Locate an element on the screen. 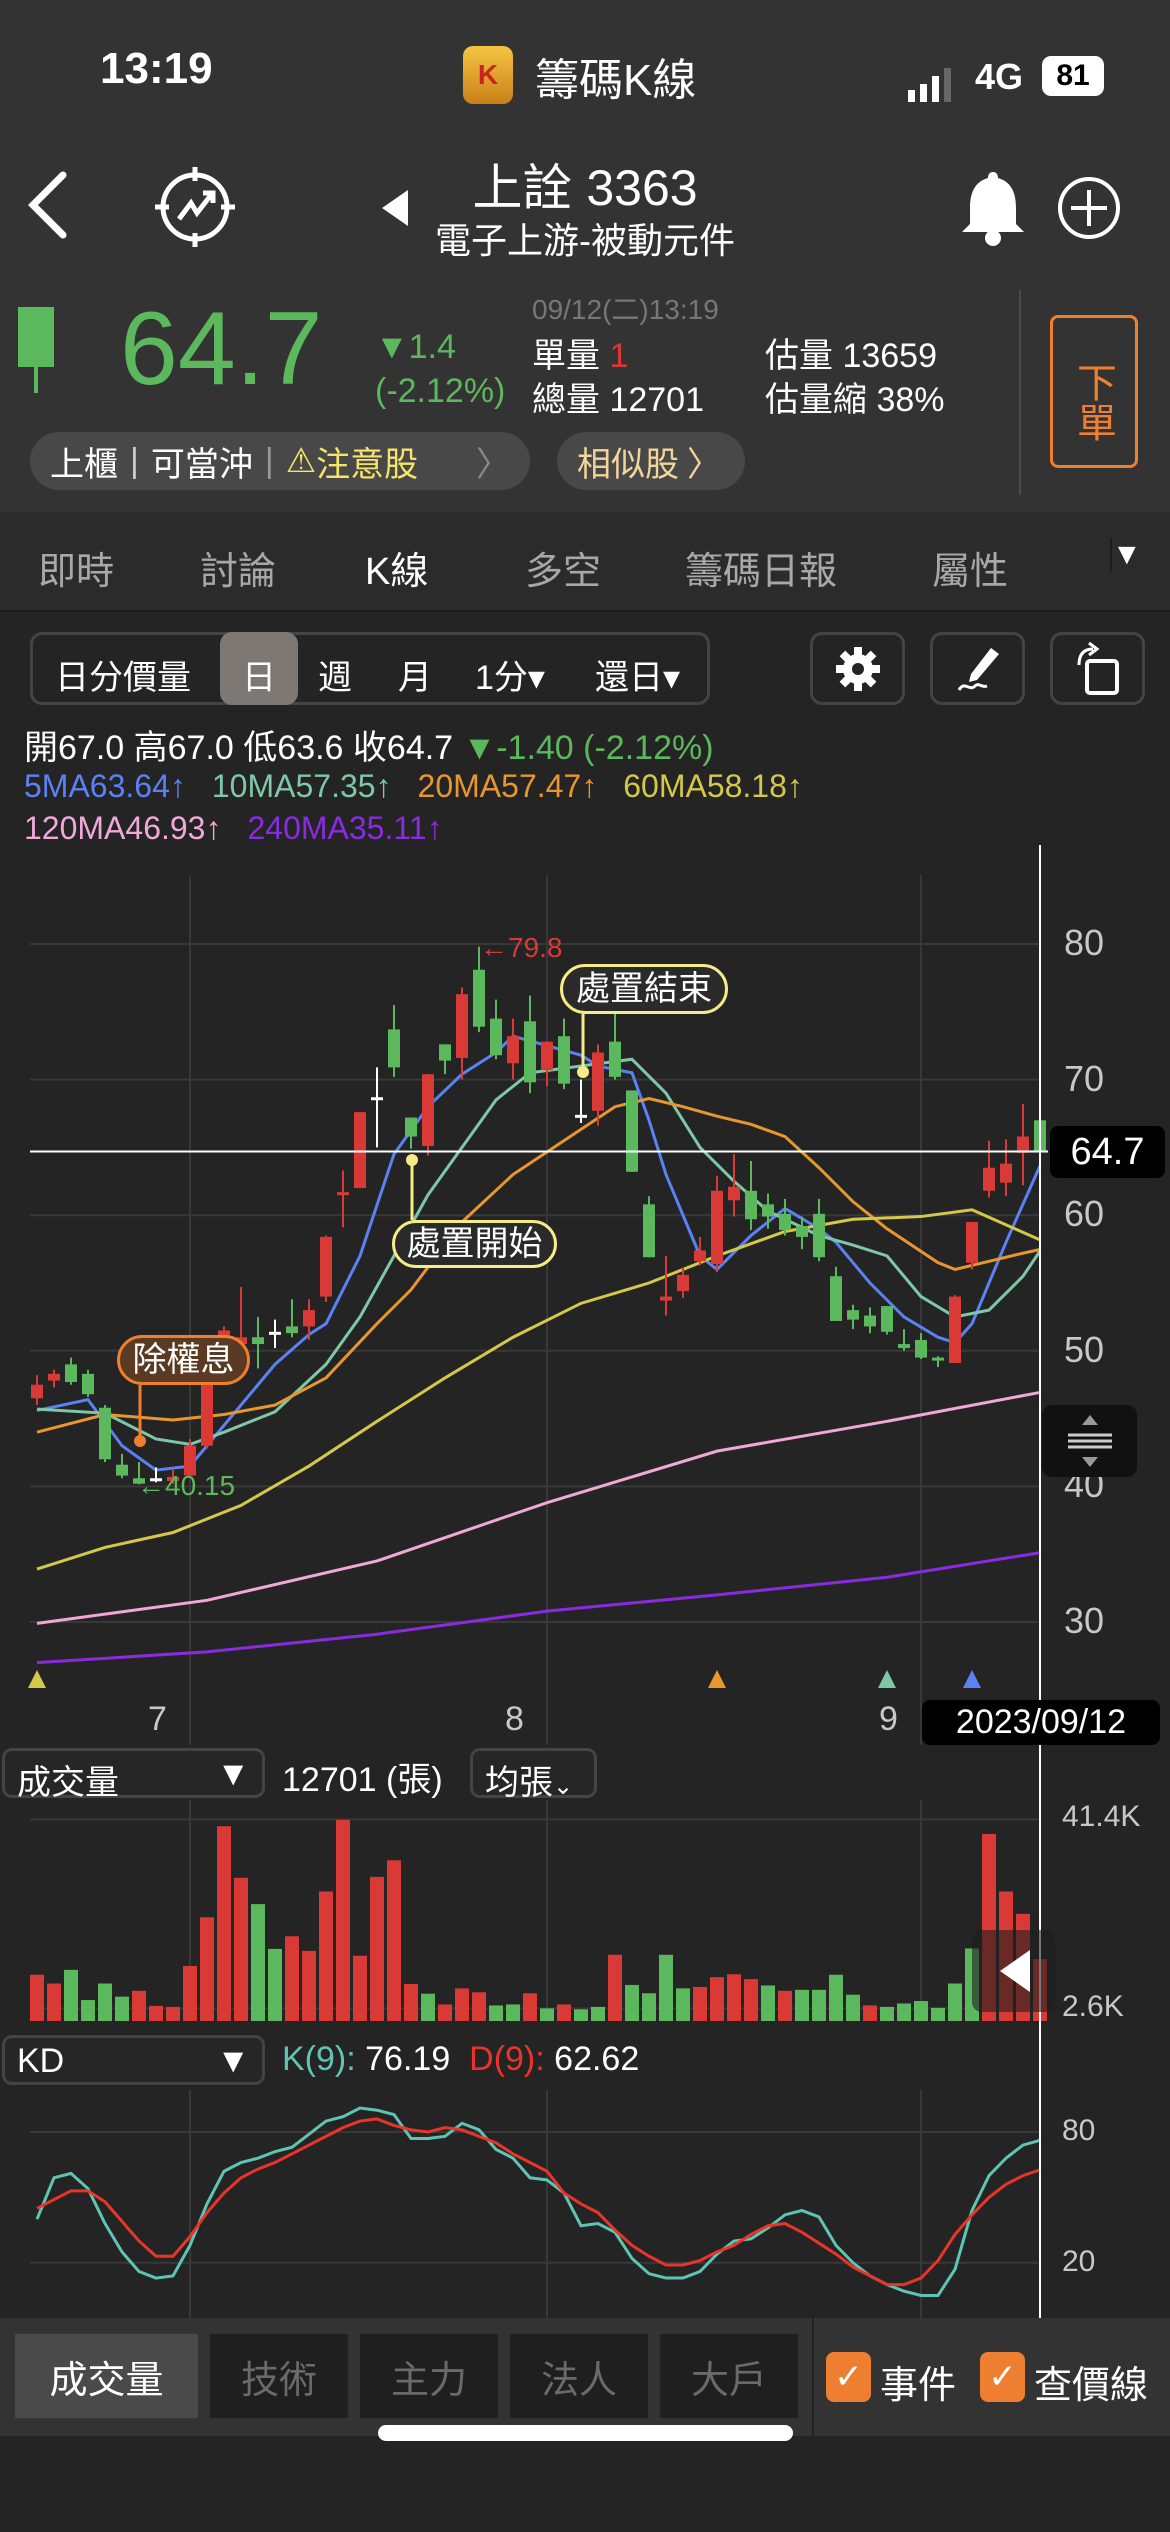  bottom-tab-main-force: 主力 is located at coordinates (429, 2376).